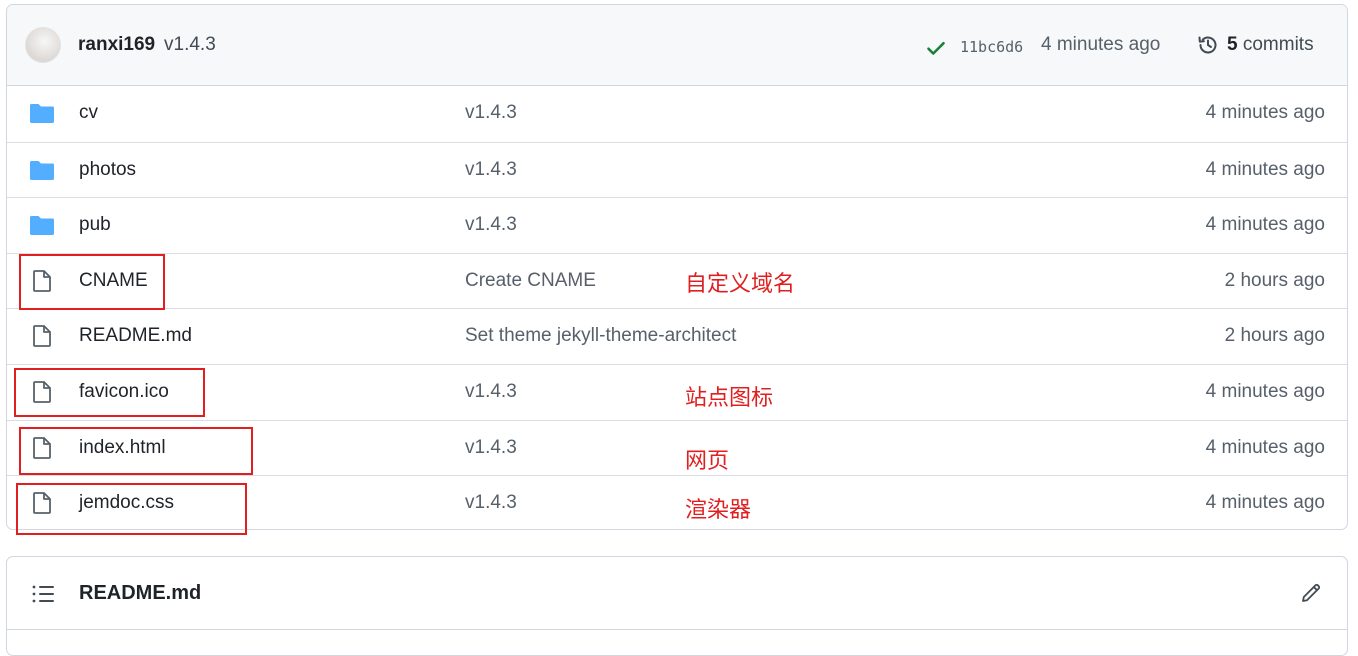 This screenshot has width=1358, height=656. What do you see at coordinates (707, 461) in the screenshot?
I see `annotation-index: 网页` at bounding box center [707, 461].